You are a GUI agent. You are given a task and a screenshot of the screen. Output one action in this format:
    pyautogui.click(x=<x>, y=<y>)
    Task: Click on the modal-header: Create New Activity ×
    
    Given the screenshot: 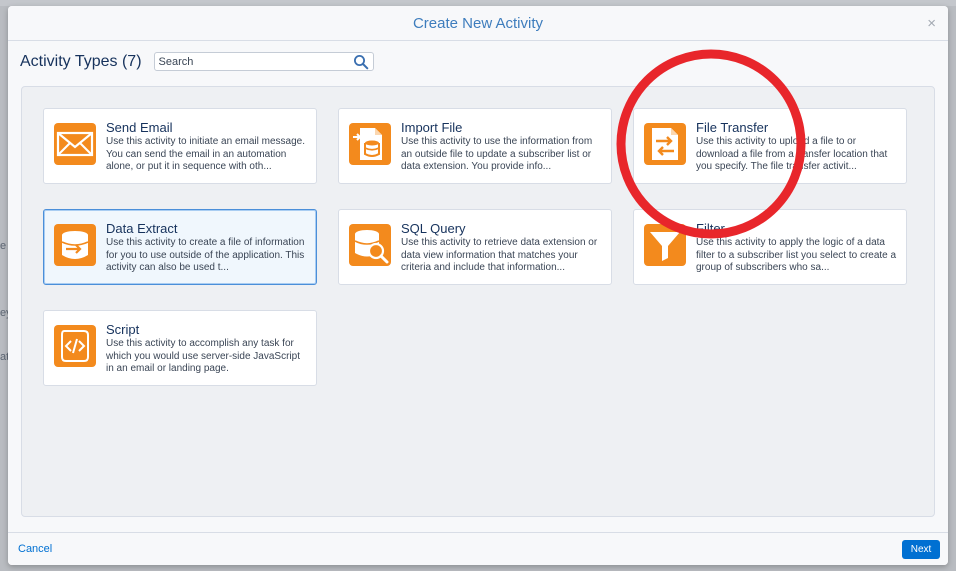 What is the action you would take?
    pyautogui.click(x=478, y=23)
    